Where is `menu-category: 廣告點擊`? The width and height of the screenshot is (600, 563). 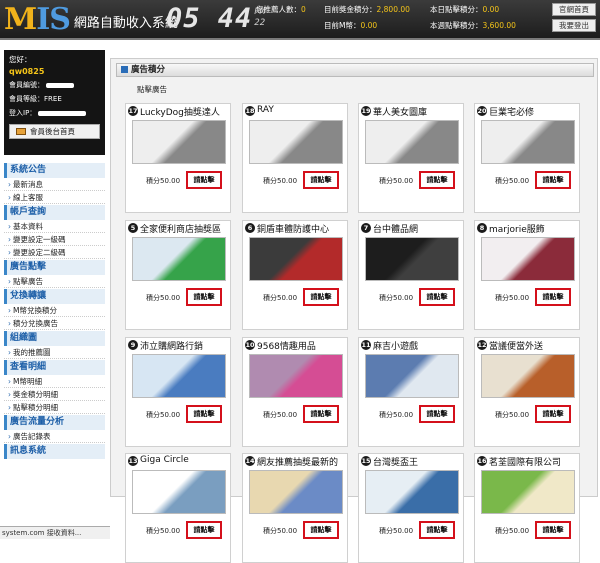
menu-category: 廣告點擊 is located at coordinates (54, 267).